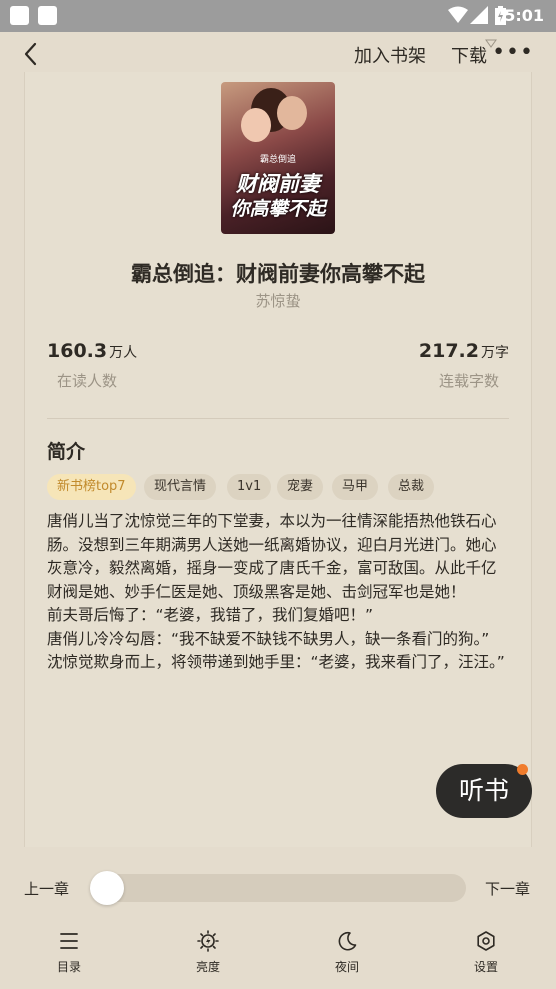 This screenshot has width=556, height=989. I want to click on word-count: 217.2 万字, so click(463, 351).